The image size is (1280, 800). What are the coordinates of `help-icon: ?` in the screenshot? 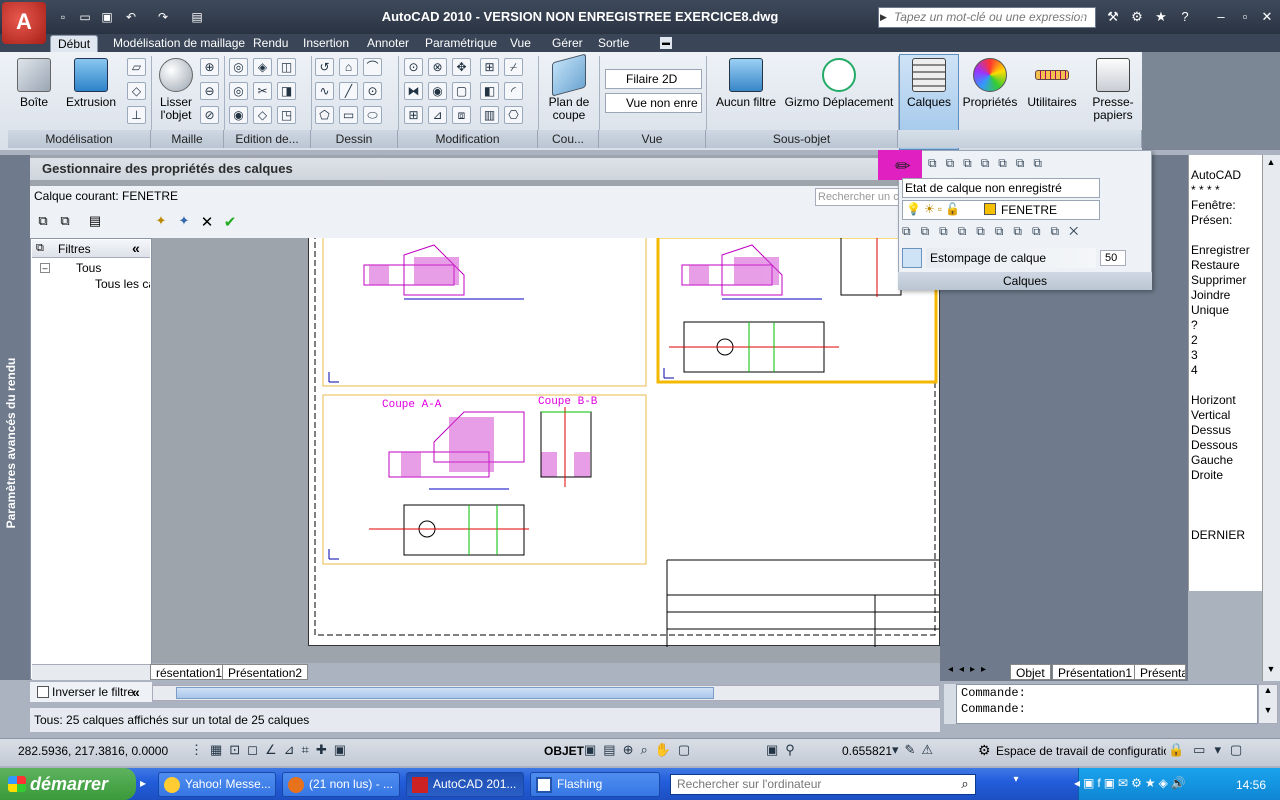 It's located at (1185, 17).